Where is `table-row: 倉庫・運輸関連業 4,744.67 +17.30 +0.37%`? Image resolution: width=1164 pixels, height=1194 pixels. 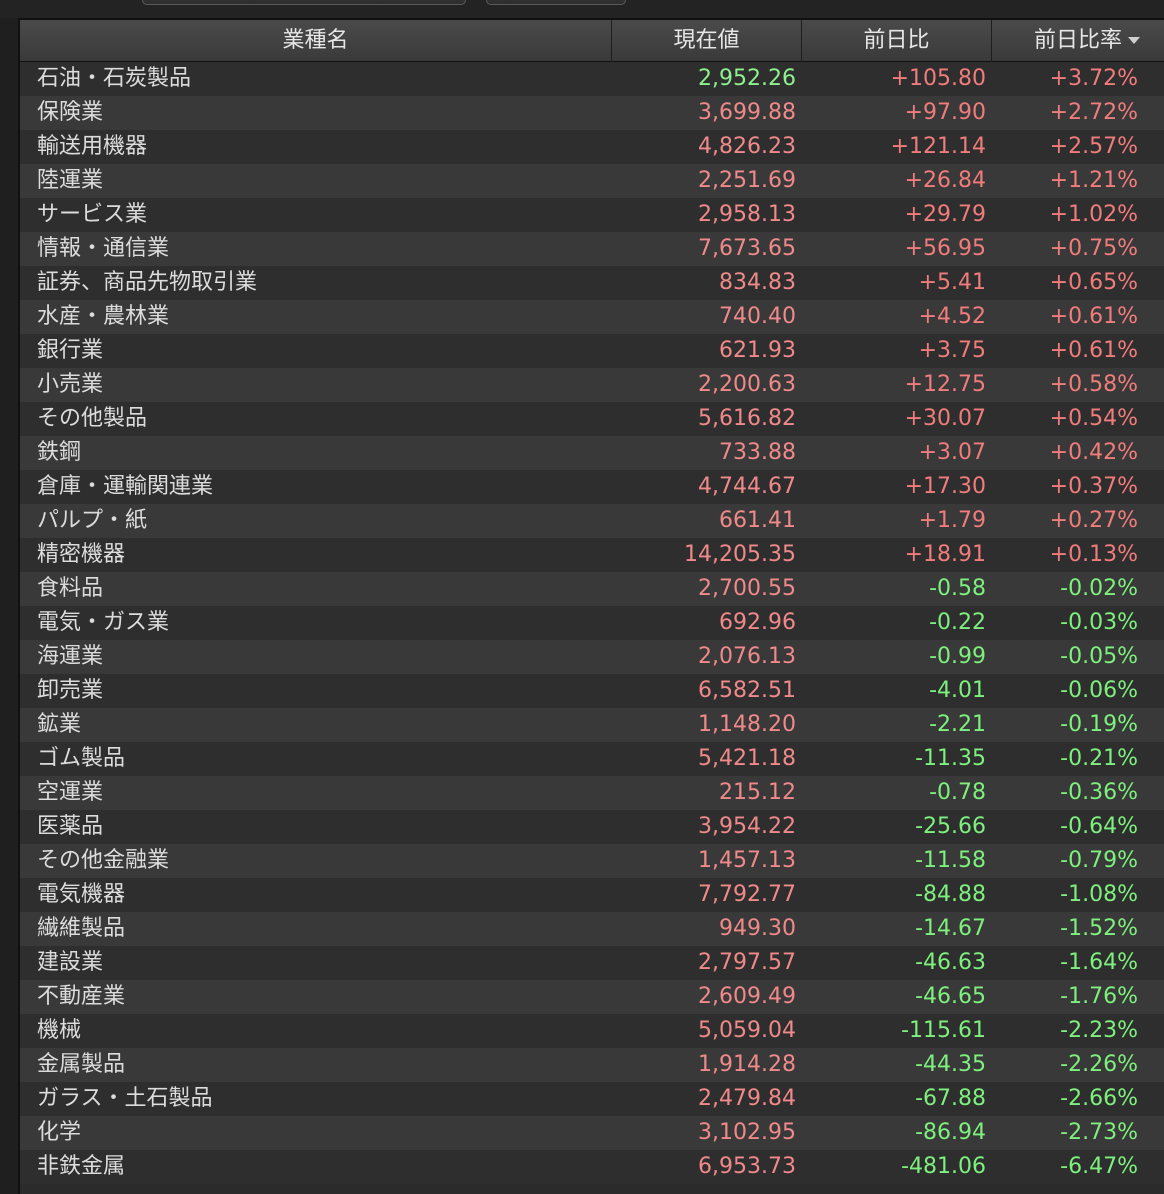
table-row: 倉庫・運輸関連業 4,744.67 +17.30 +0.37% is located at coordinates (592, 487).